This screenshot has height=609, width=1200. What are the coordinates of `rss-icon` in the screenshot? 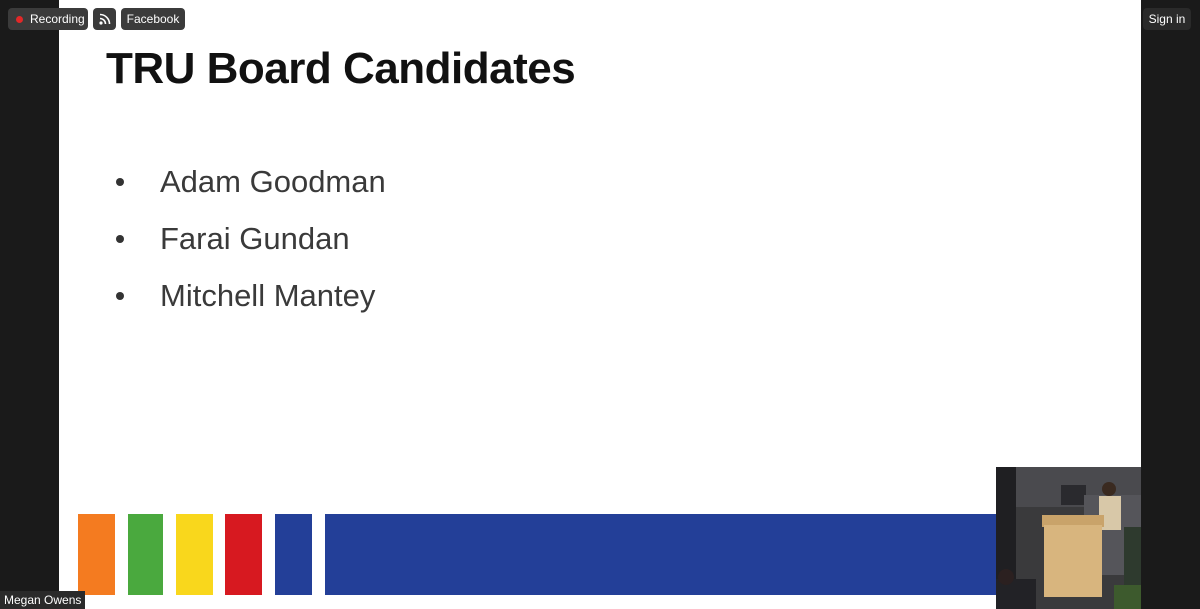 It's located at (104, 19).